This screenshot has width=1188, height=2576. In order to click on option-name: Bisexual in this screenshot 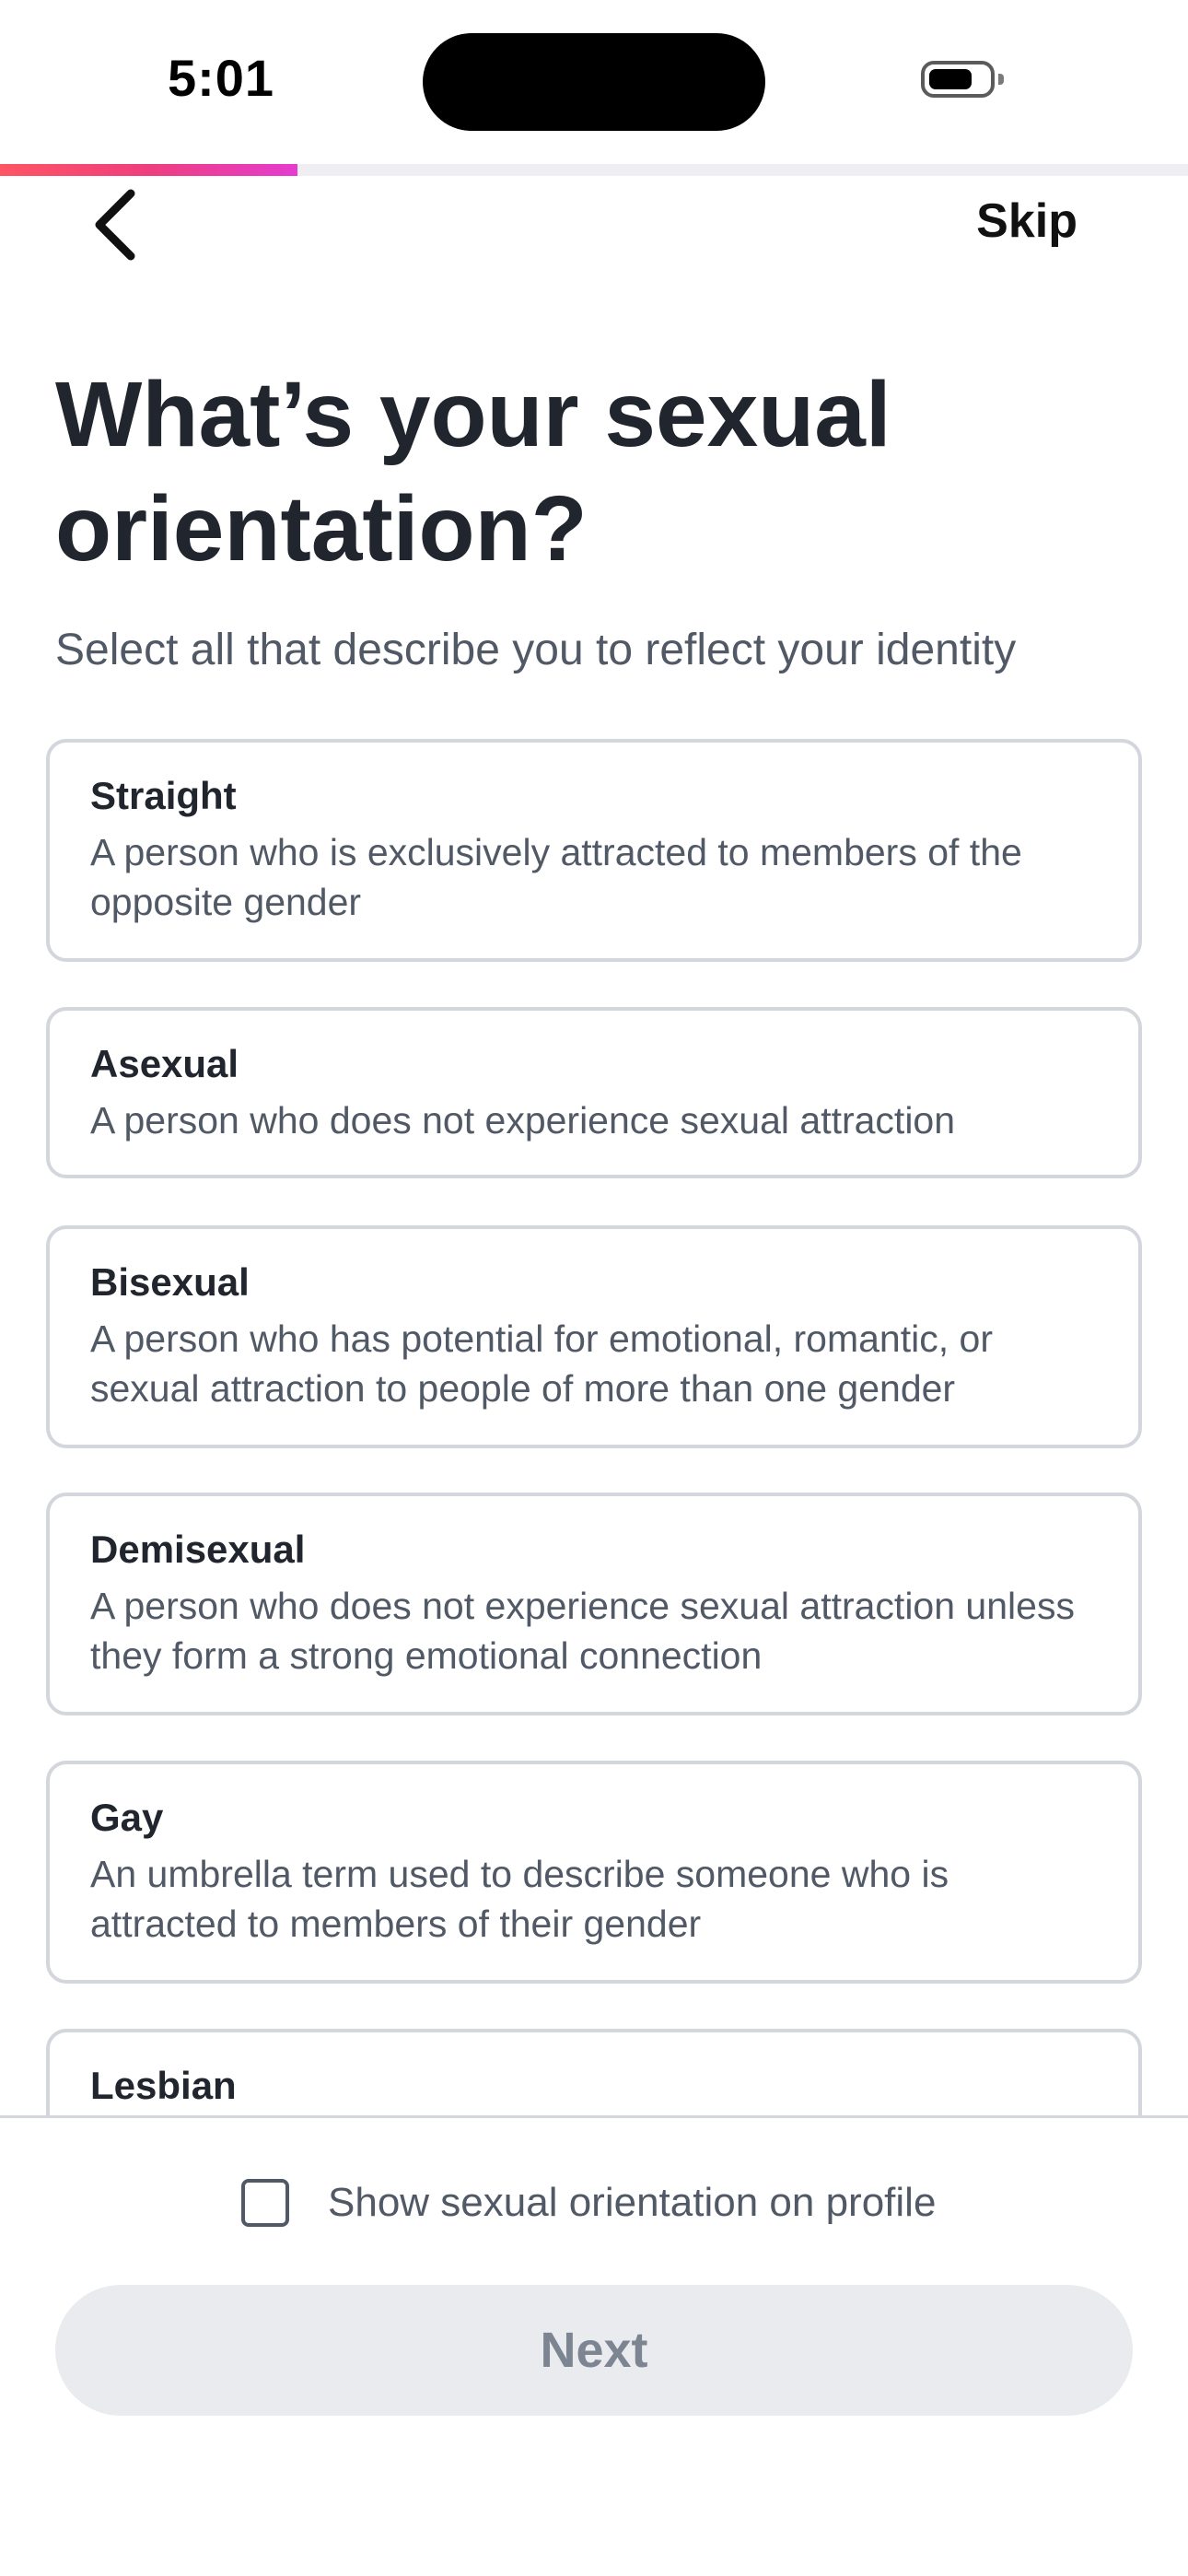, I will do `click(170, 1282)`.